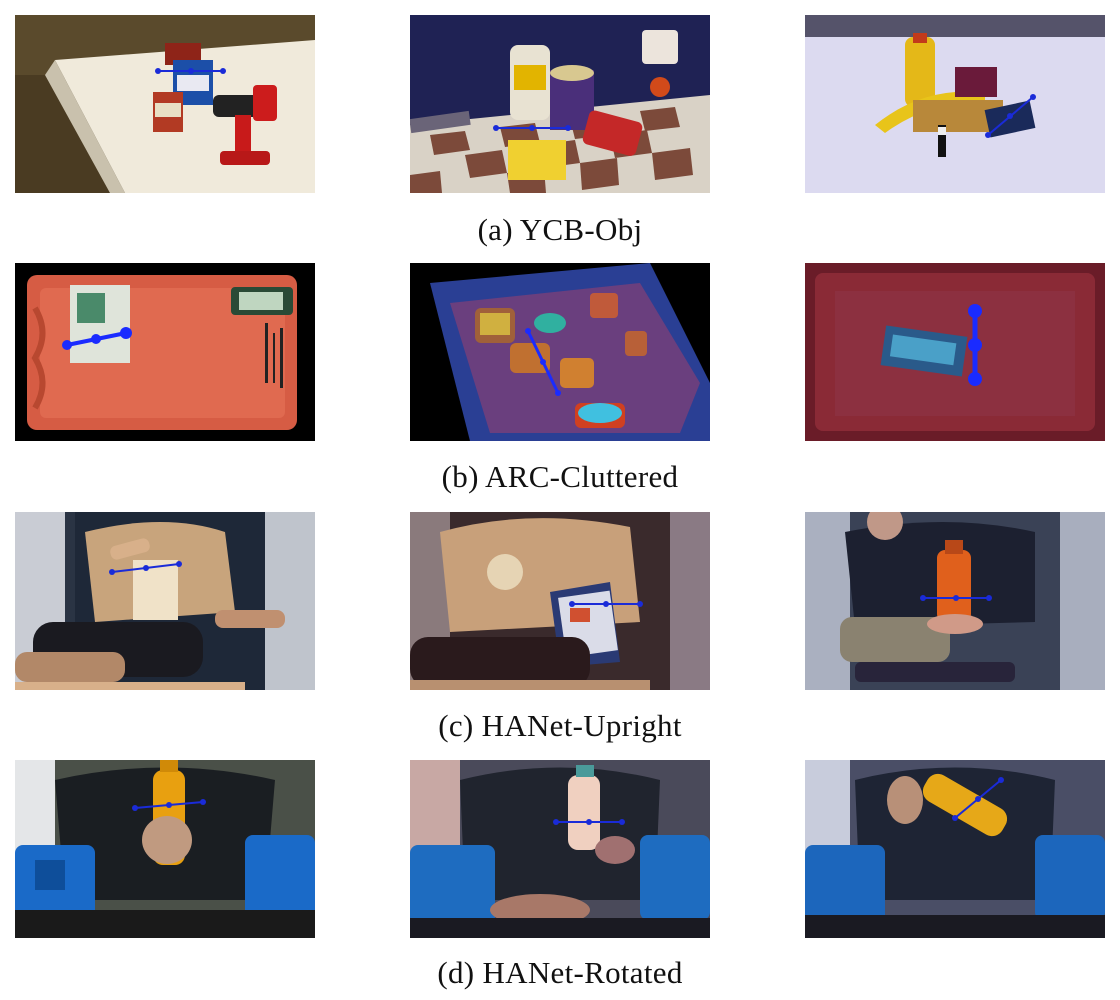 This screenshot has width=1120, height=1000. What do you see at coordinates (560, 476) in the screenshot?
I see `caption-arc-cluttered: (b) ARC-Cluttered` at bounding box center [560, 476].